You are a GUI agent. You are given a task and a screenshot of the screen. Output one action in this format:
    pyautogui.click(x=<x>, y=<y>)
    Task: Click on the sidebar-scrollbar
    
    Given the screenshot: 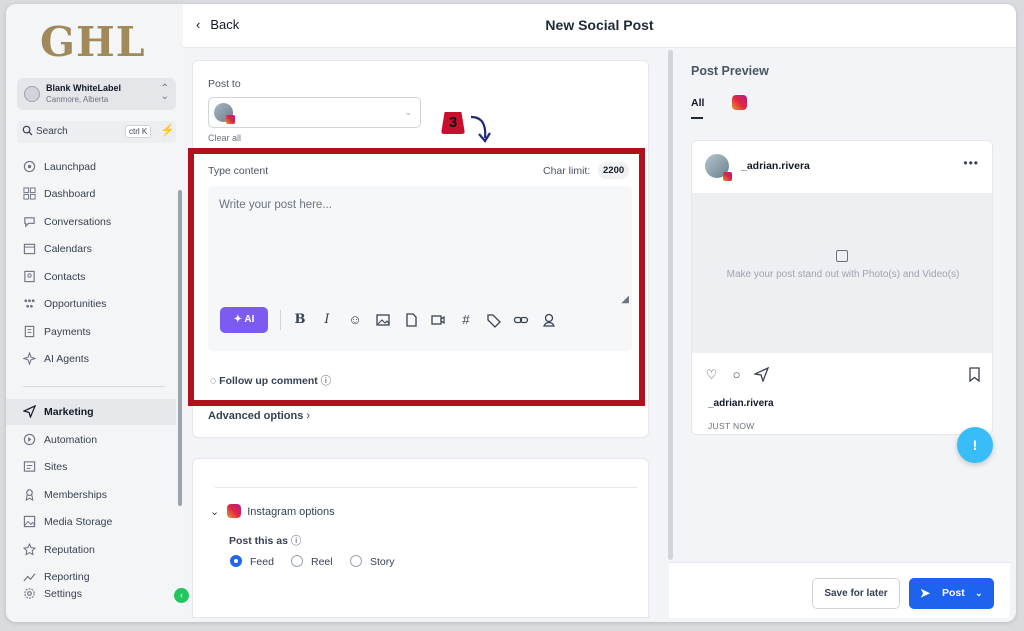 What is the action you would take?
    pyautogui.click(x=180, y=348)
    